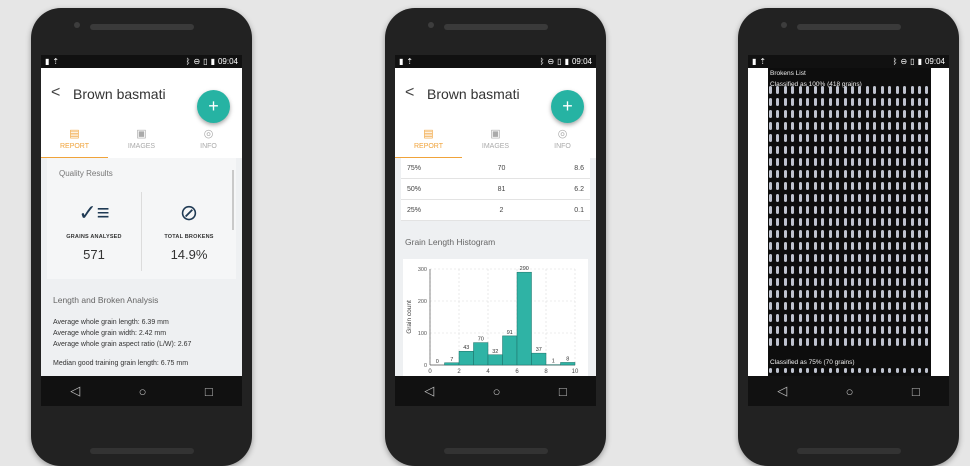 The height and width of the screenshot is (466, 970). I want to click on tab-images: ▣ IMAGES, so click(141, 138).